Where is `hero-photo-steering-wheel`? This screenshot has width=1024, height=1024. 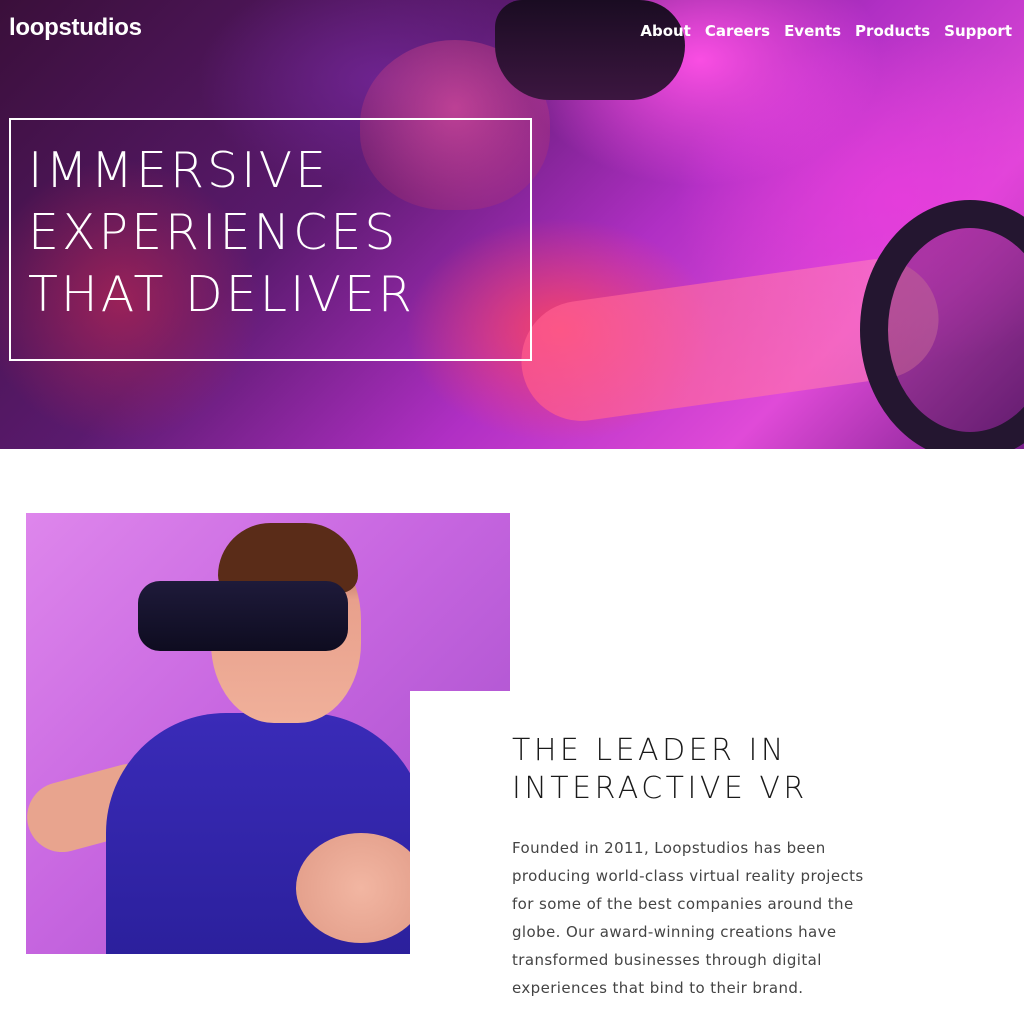 hero-photo-steering-wheel is located at coordinates (942, 324).